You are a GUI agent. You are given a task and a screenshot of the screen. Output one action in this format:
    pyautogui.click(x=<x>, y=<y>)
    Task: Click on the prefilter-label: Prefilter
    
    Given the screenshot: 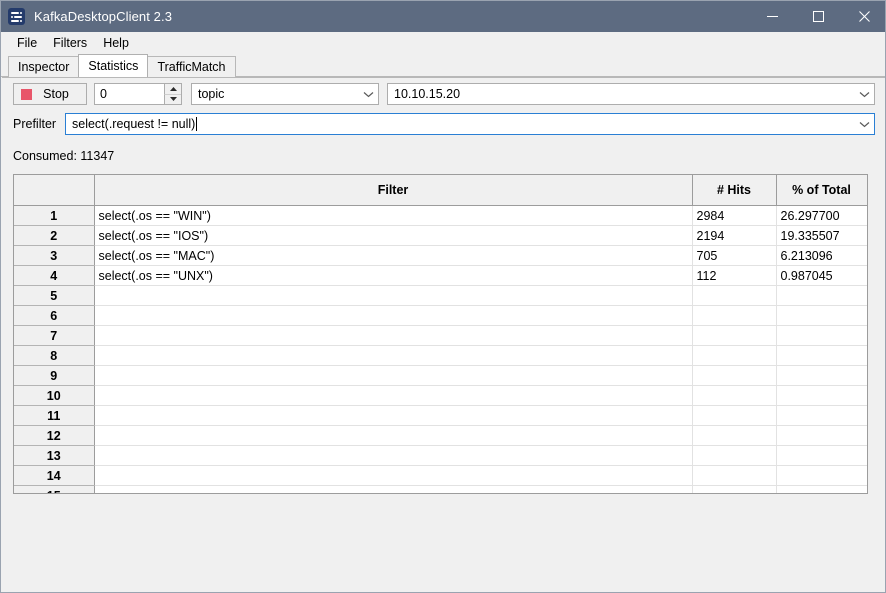 What is the action you would take?
    pyautogui.click(x=35, y=124)
    